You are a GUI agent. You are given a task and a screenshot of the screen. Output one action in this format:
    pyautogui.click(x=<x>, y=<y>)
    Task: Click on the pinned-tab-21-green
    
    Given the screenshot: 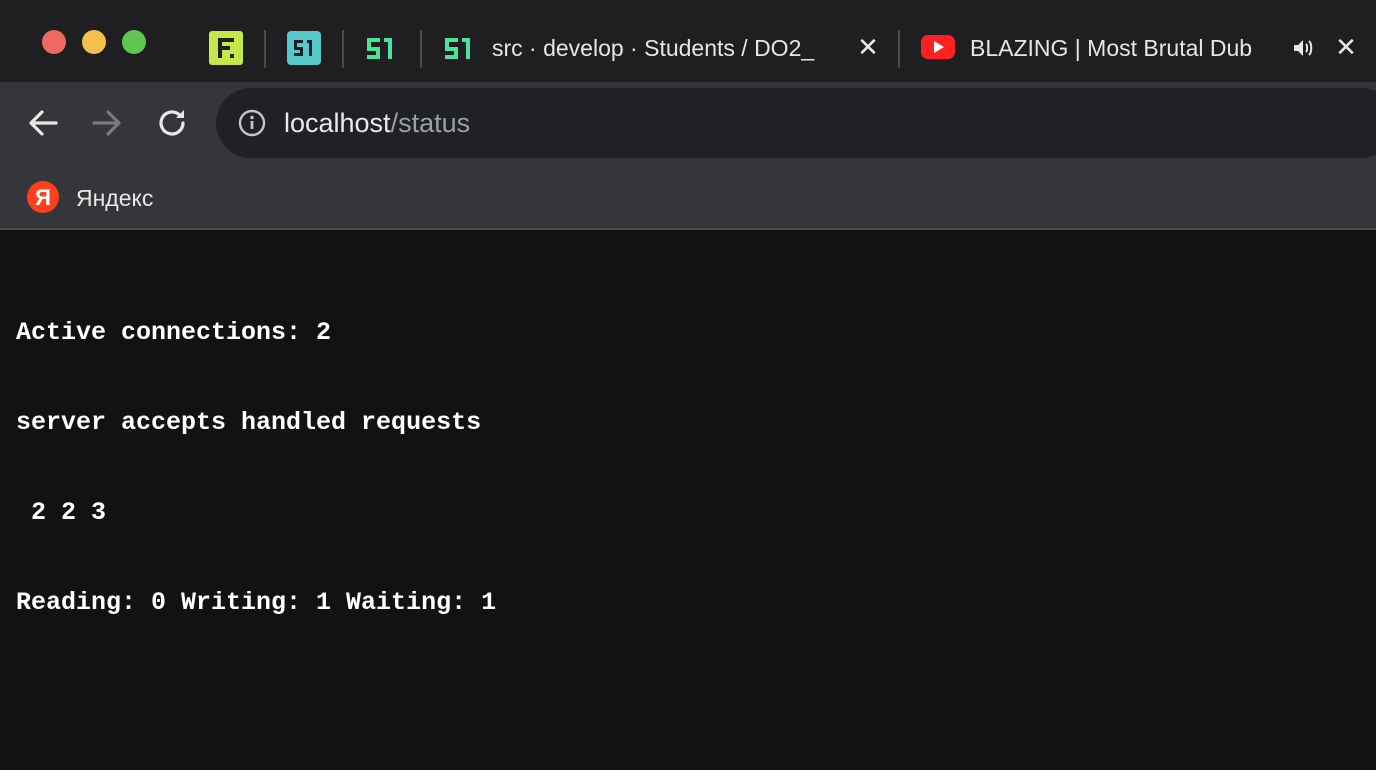 What is the action you would take?
    pyautogui.click(x=382, y=48)
    